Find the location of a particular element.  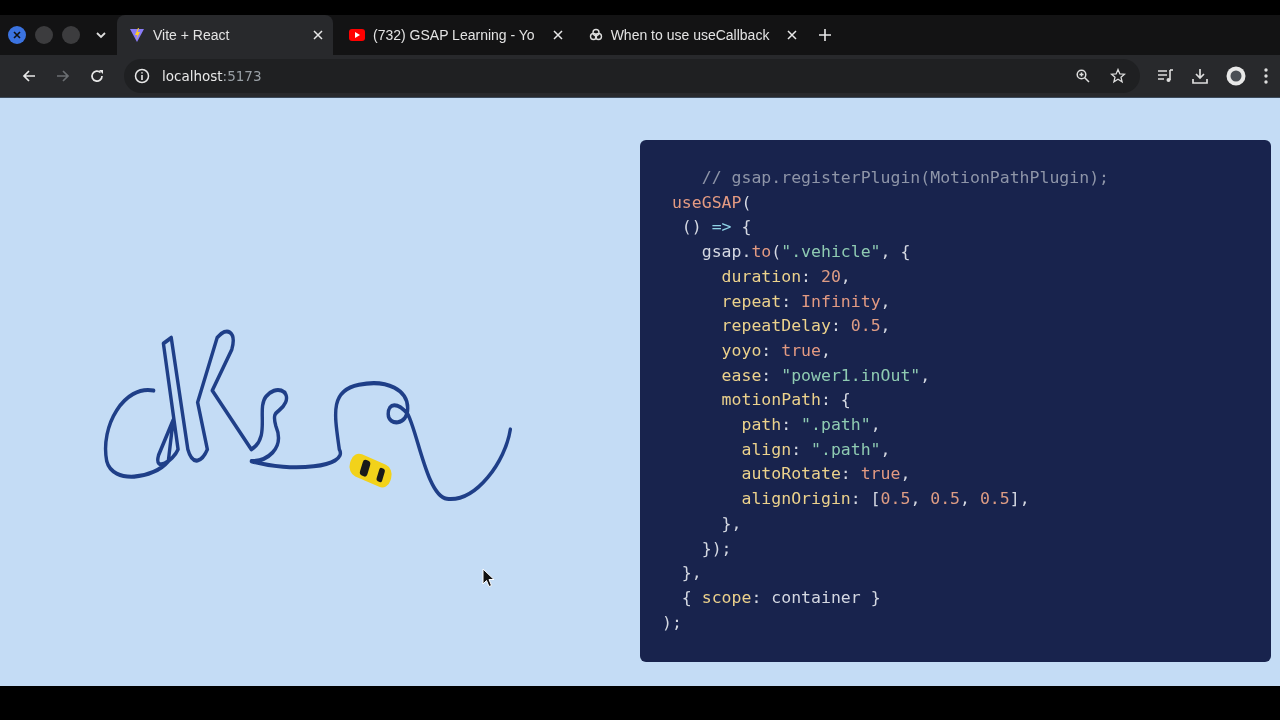

code-line: }); is located at coordinates (716, 548).